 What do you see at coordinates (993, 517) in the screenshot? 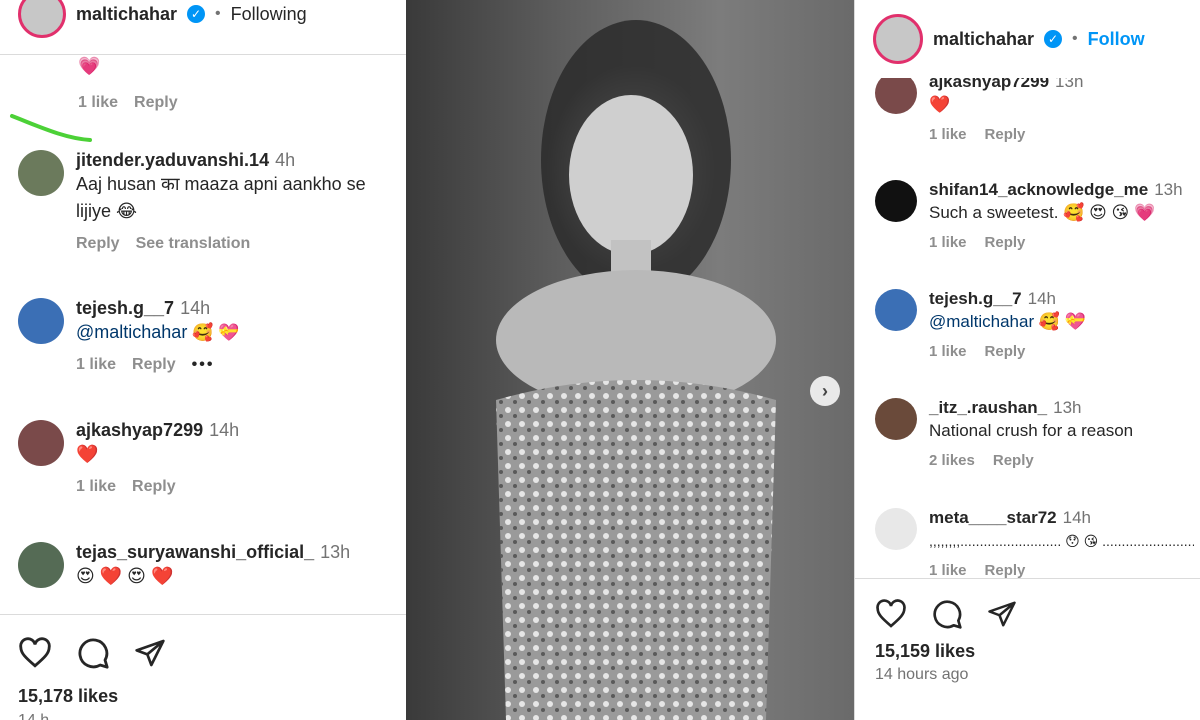
I see `comment-username: meta____star72` at bounding box center [993, 517].